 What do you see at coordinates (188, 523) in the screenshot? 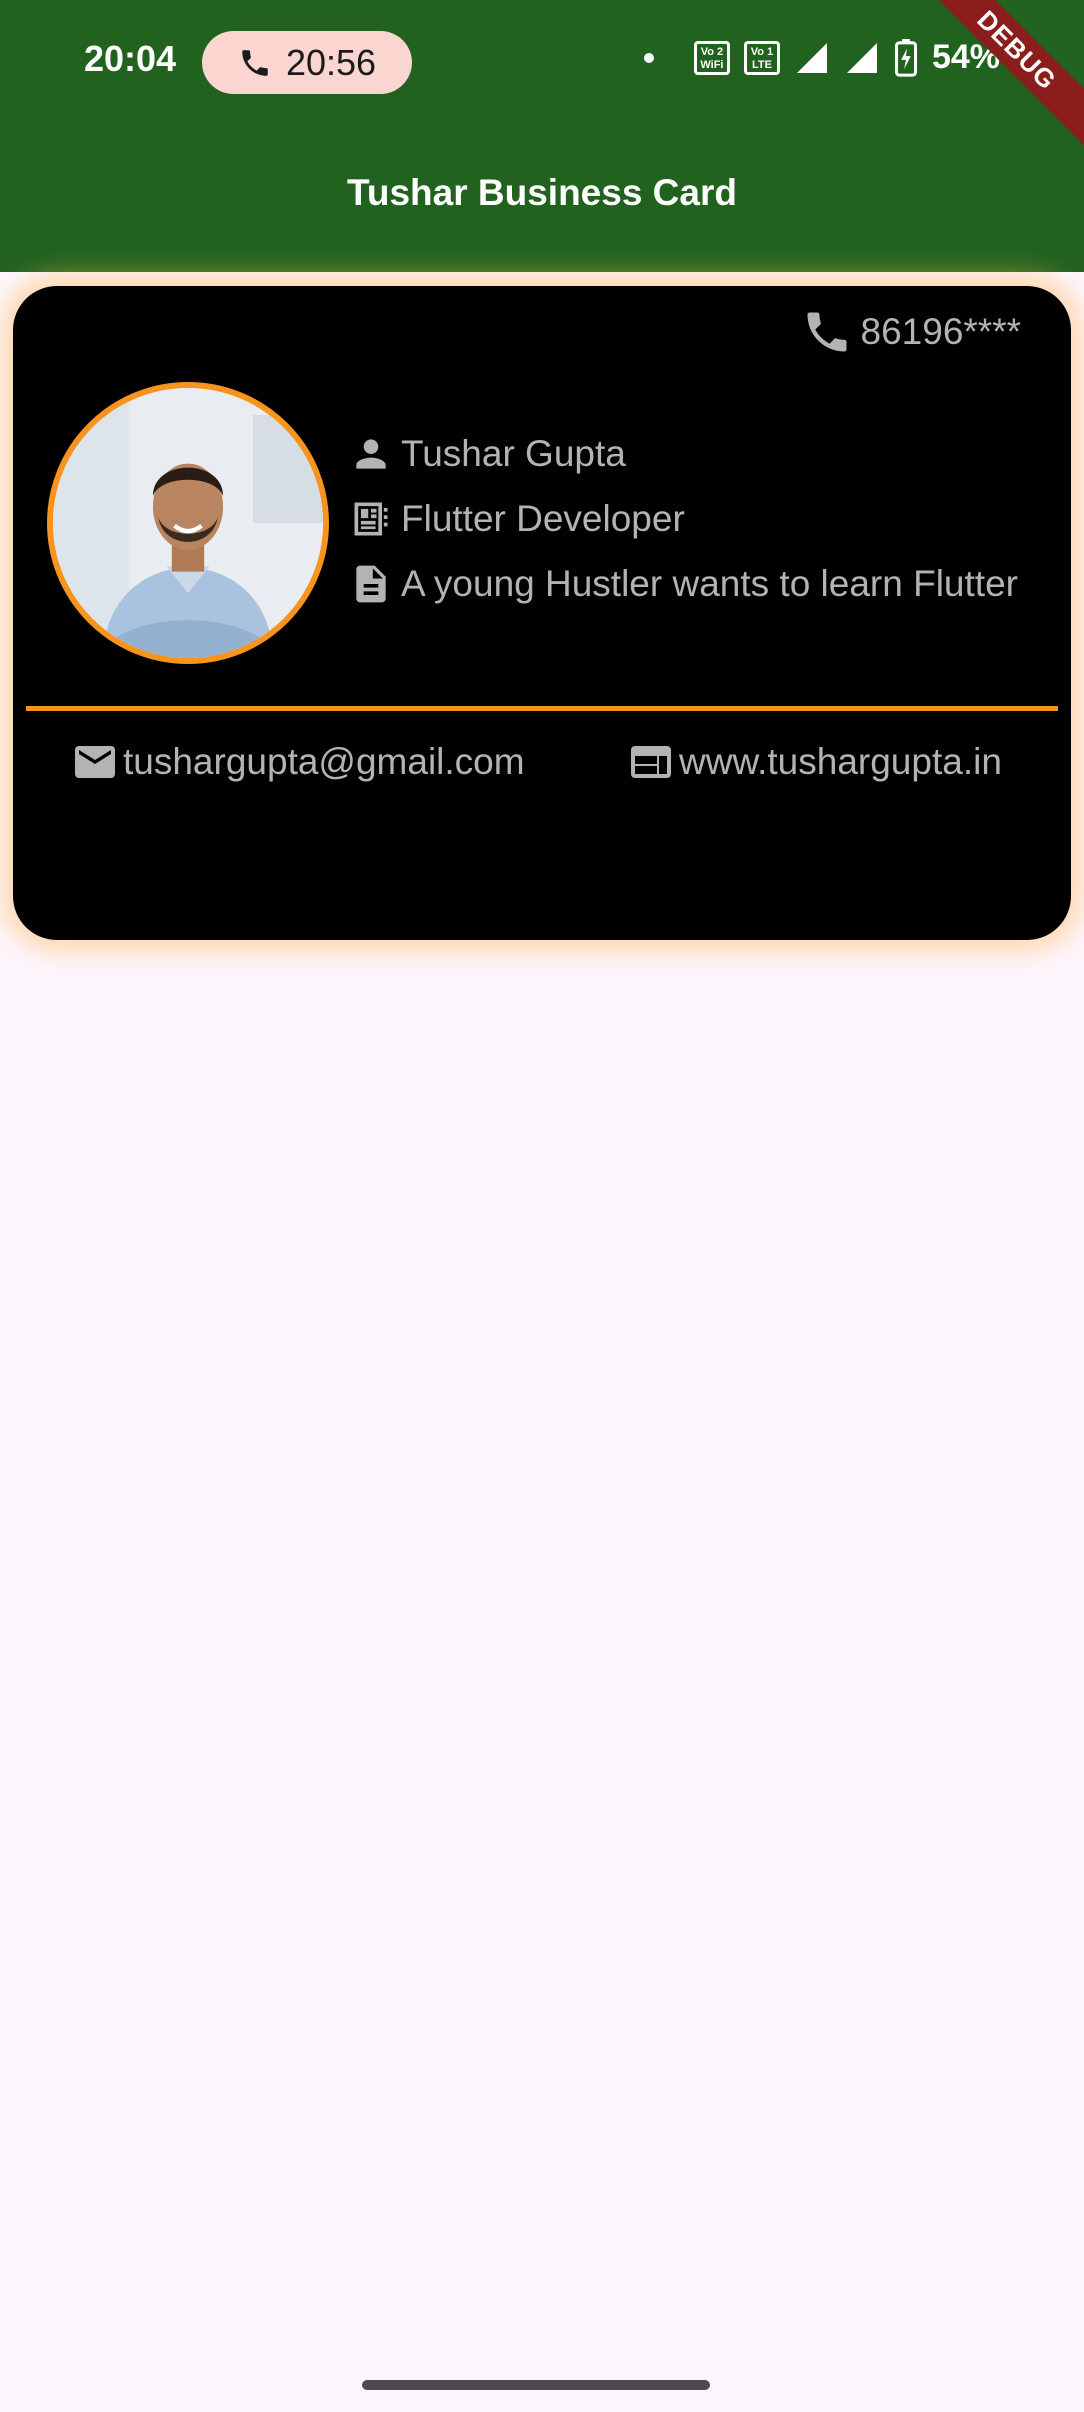
I see `avatar` at bounding box center [188, 523].